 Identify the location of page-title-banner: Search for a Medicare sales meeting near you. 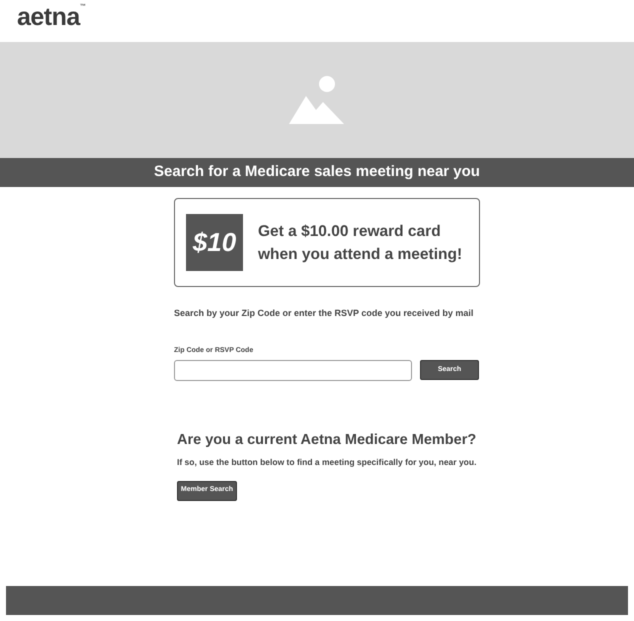
(317, 172).